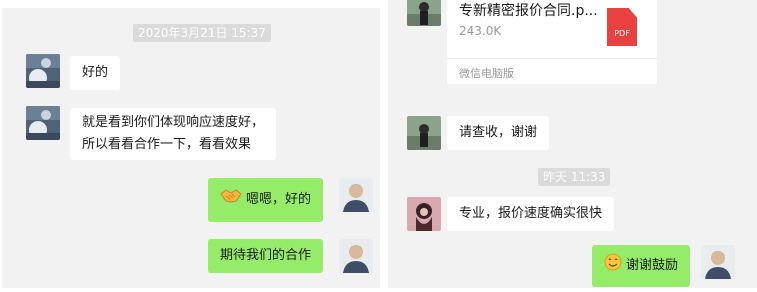 The height and width of the screenshot is (292, 757). I want to click on message-text: 嗯嗯，好的, so click(279, 199).